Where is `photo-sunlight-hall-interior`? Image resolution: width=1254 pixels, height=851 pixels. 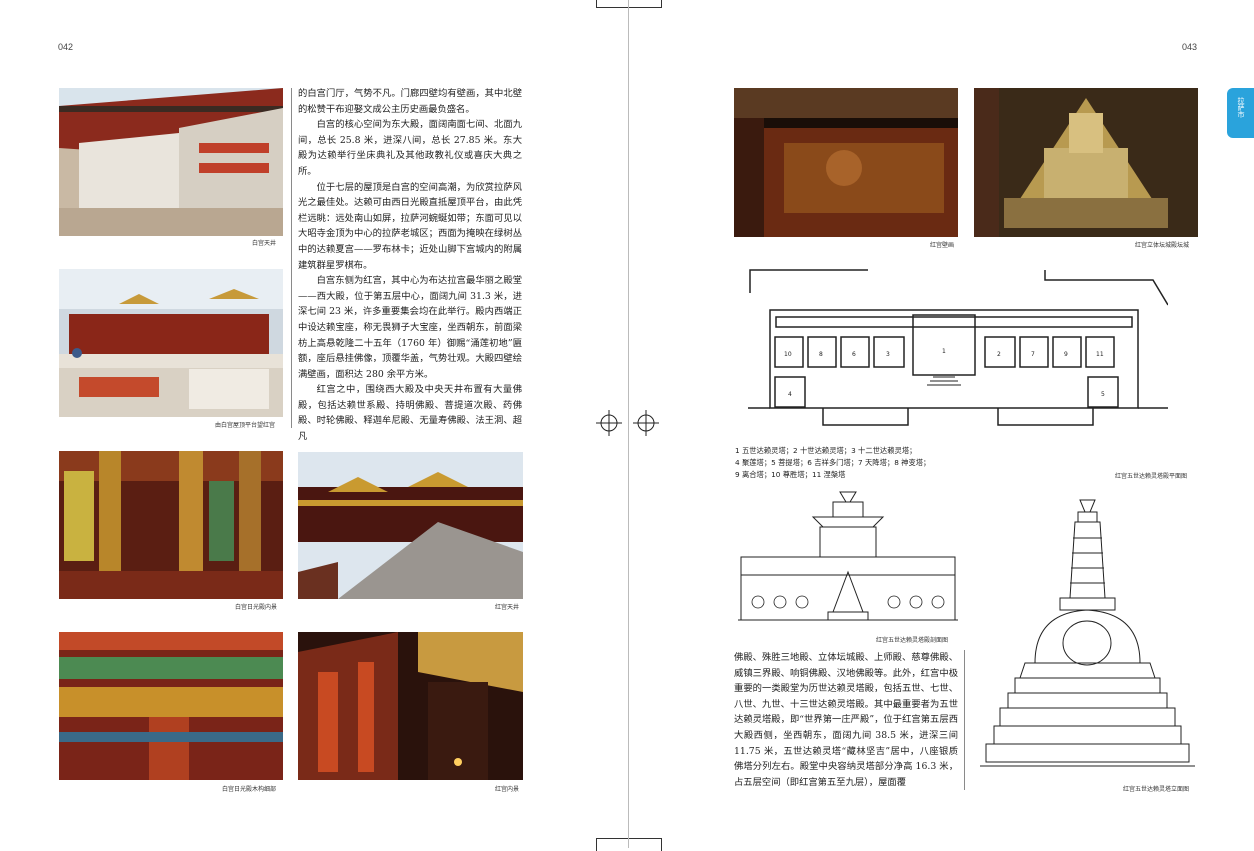
photo-sunlight-hall-interior is located at coordinates (171, 525).